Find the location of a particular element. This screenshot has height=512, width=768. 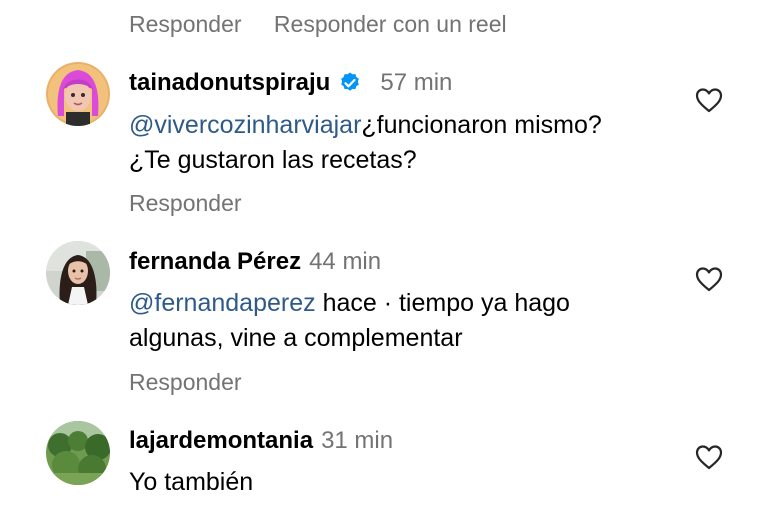

timestamp: 57 min is located at coordinates (416, 82).